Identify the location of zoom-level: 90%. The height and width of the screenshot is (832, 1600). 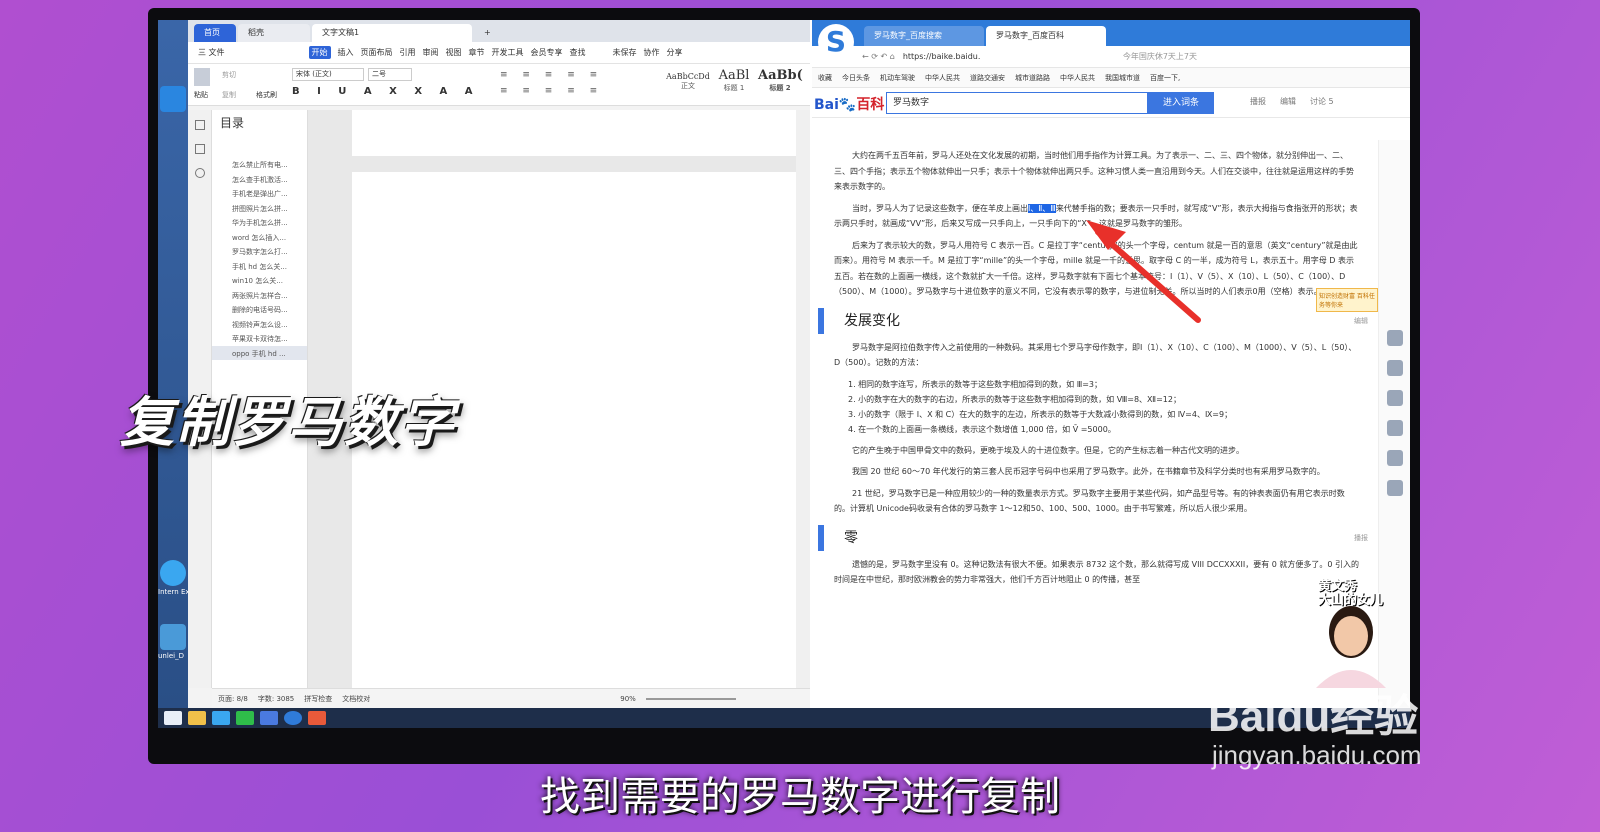
(628, 699).